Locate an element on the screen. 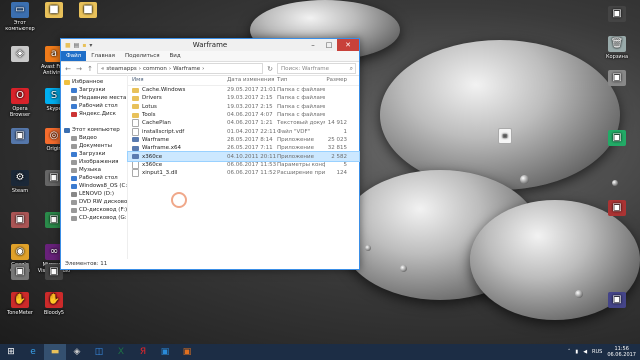 This screenshot has width=640, height=360. ie-icon: e is located at coordinates (33, 352).